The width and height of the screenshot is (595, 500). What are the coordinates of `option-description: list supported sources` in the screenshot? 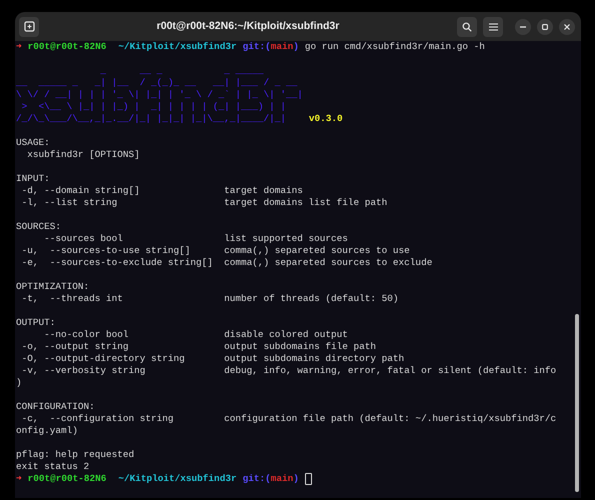 It's located at (286, 239).